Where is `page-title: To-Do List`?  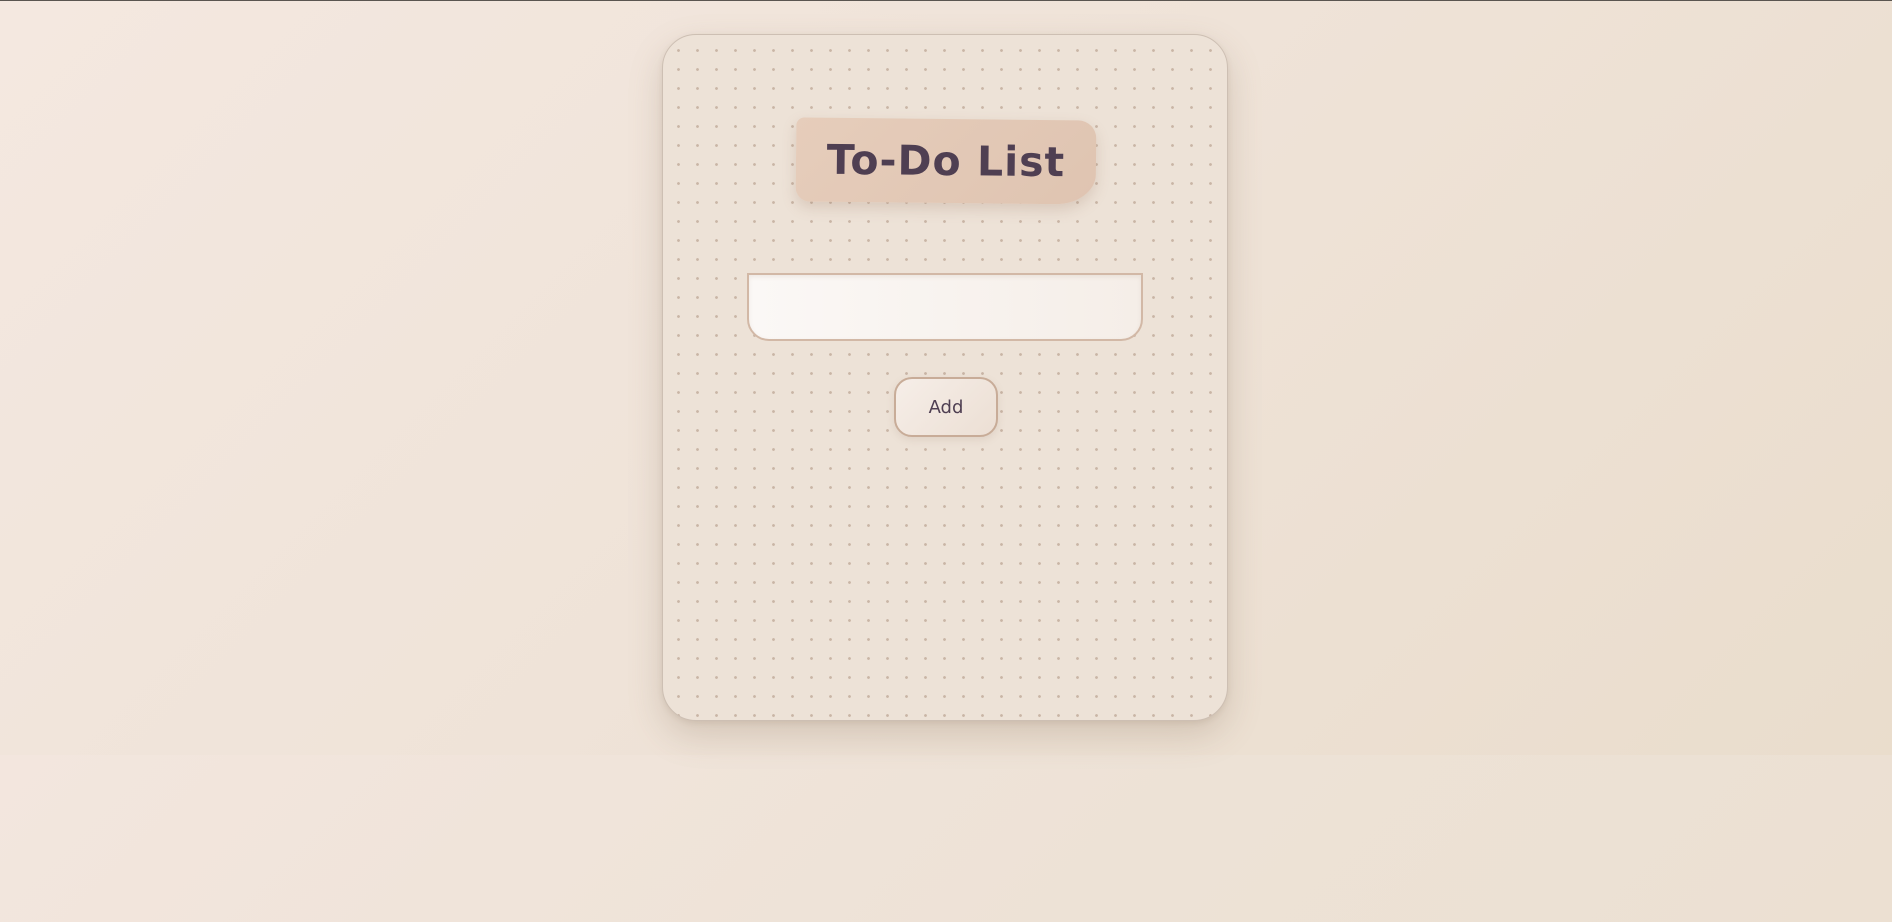 page-title: To-Do List is located at coordinates (946, 161).